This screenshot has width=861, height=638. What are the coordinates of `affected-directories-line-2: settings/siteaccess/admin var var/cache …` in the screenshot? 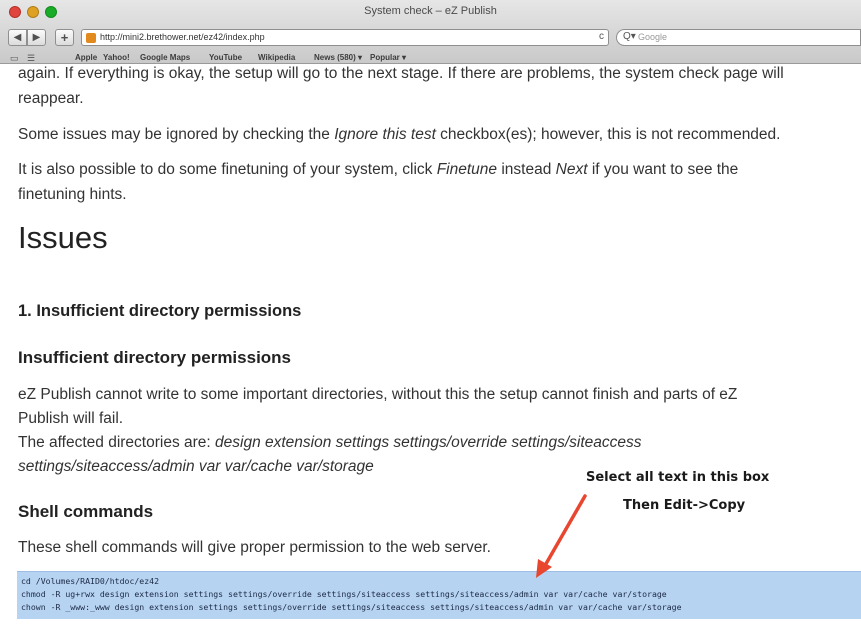 It's located at (196, 466).